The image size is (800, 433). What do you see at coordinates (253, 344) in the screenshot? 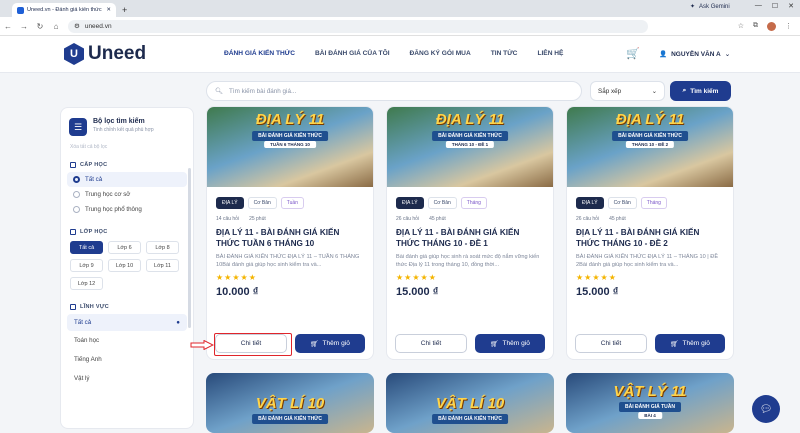
I see `highlight-box` at bounding box center [253, 344].